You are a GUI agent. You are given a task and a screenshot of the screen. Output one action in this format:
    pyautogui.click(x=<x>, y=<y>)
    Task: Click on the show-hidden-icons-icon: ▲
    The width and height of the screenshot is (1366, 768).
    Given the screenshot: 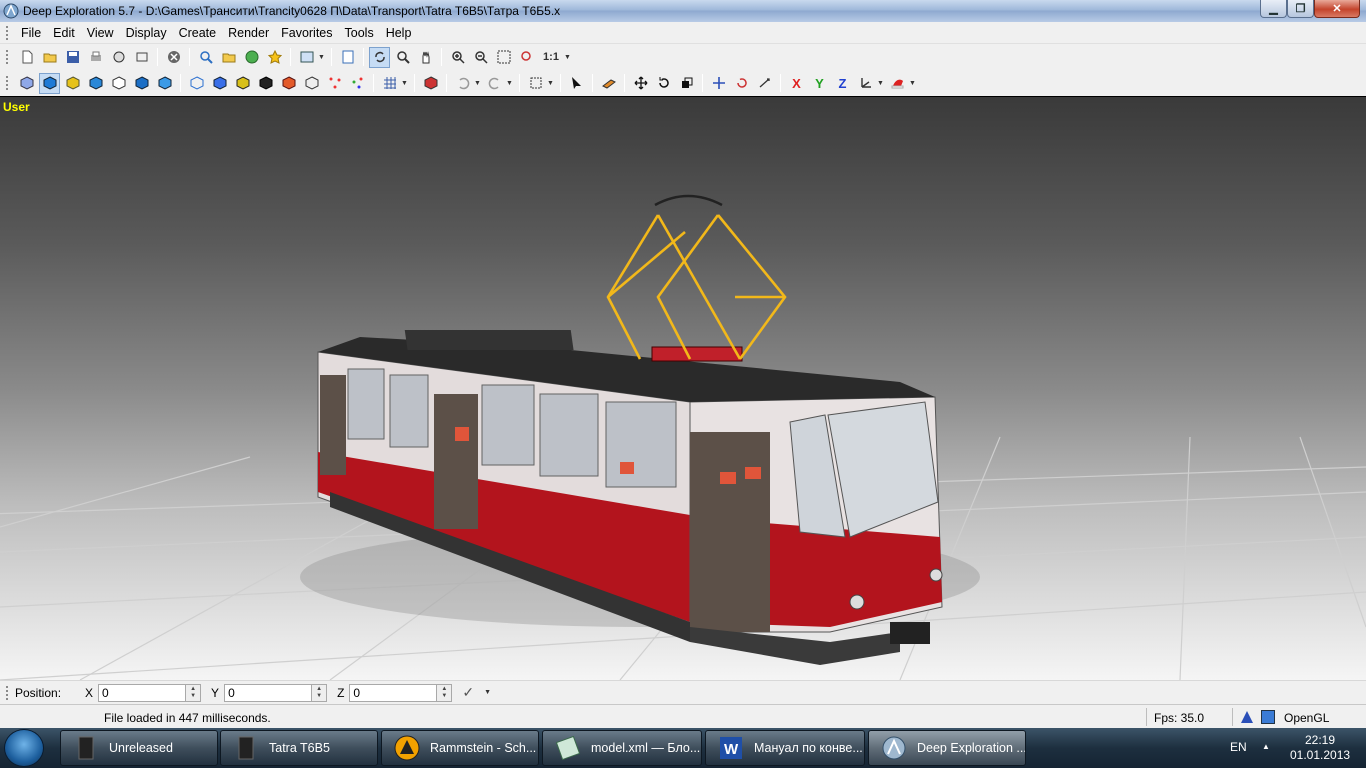 What is the action you would take?
    pyautogui.click(x=1266, y=746)
    